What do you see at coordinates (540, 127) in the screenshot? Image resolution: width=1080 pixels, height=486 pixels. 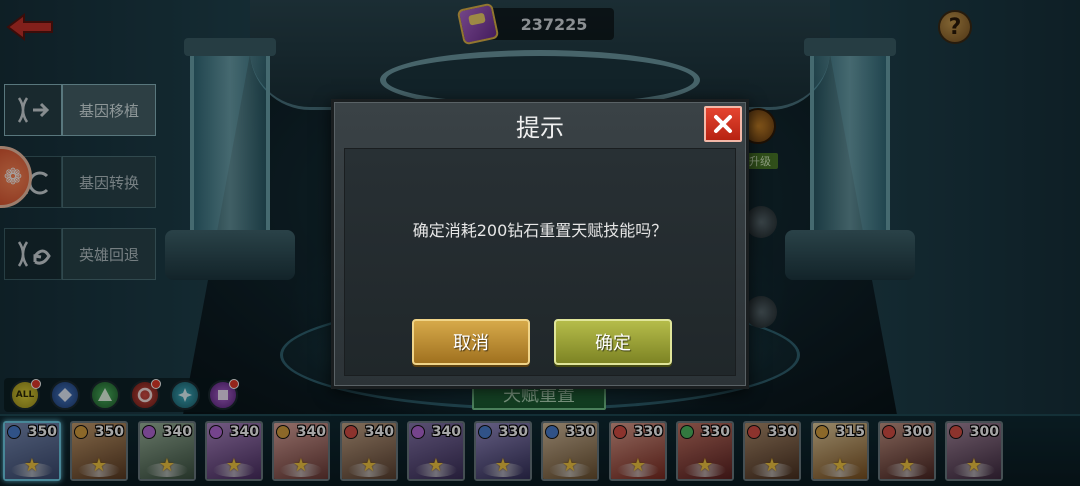 I see `dialog-title: 提示` at bounding box center [540, 127].